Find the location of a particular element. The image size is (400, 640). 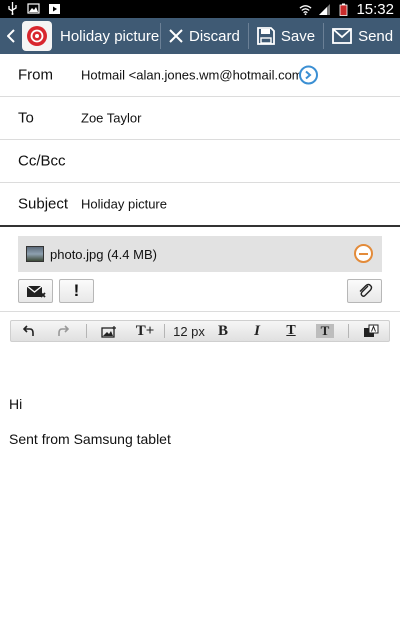

discard-label: Discard is located at coordinates (214, 36).